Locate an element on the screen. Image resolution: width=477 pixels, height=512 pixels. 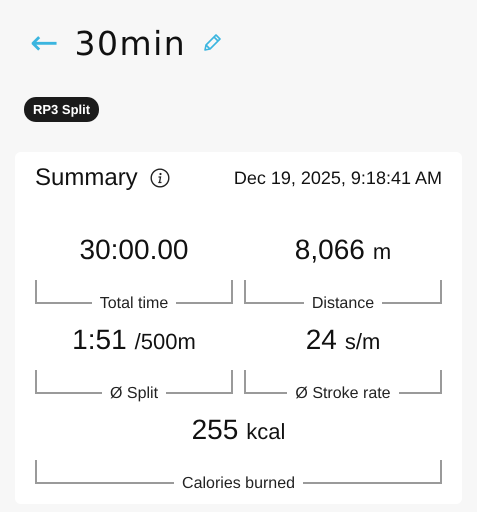
stat-value: 1:51 is located at coordinates (99, 340).